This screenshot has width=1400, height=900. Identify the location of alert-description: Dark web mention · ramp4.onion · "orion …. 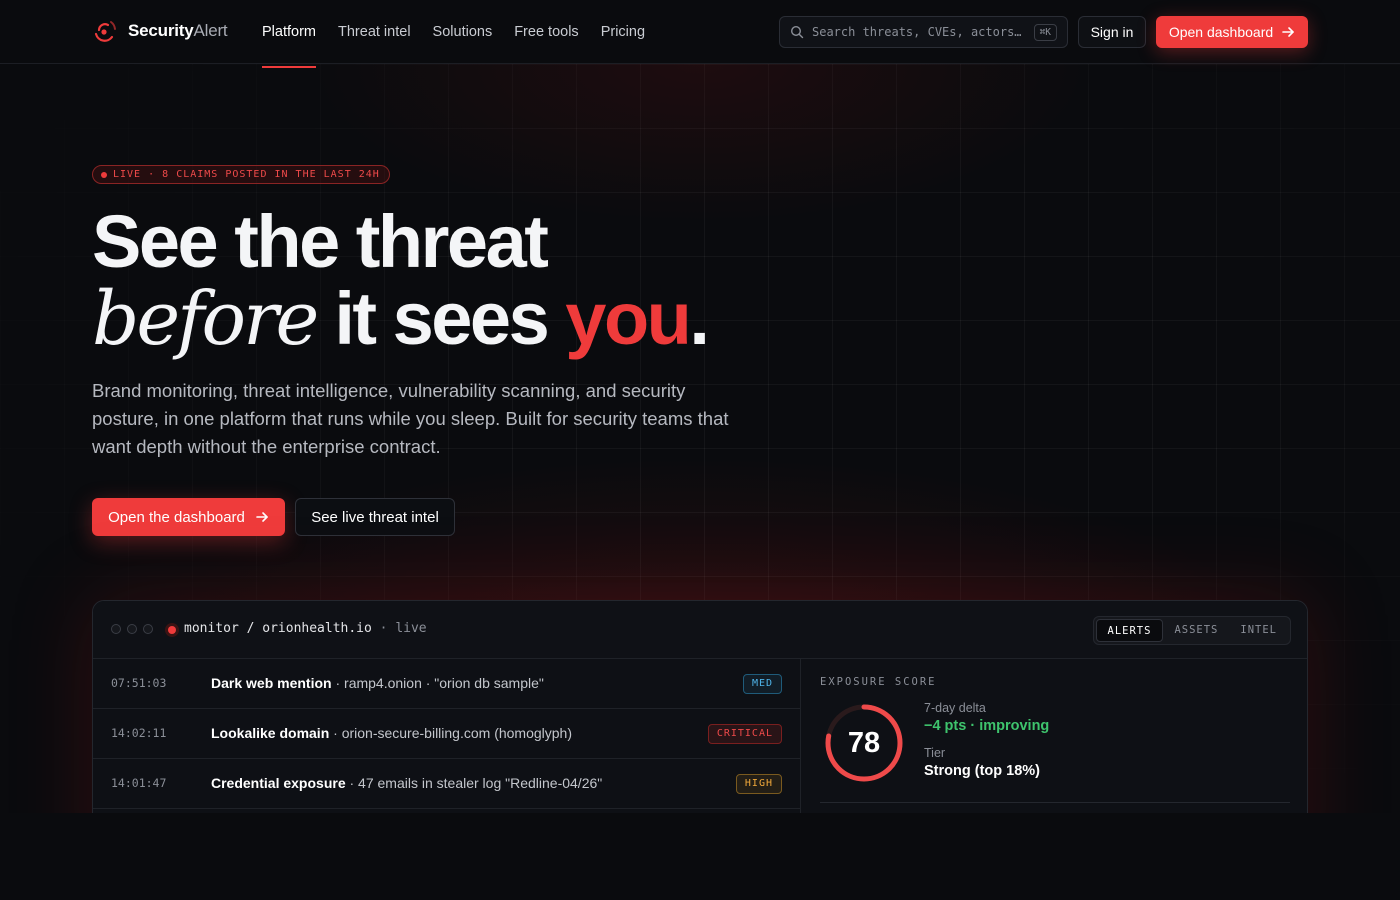
(377, 683).